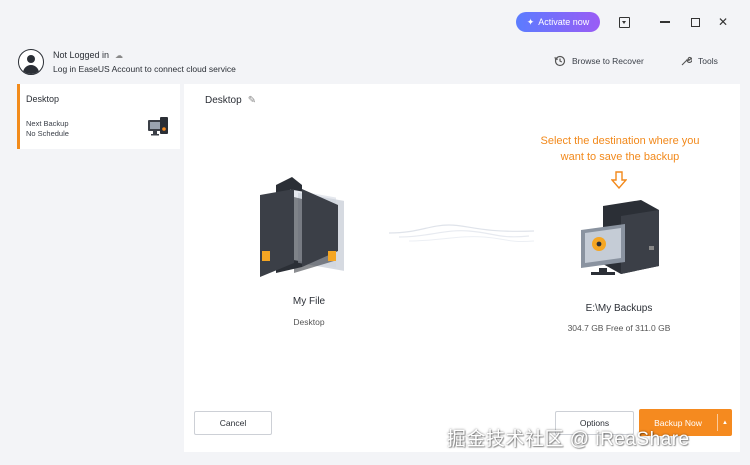  Describe the element at coordinates (564, 22) in the screenshot. I see `activate-now-label: Activate now` at that location.